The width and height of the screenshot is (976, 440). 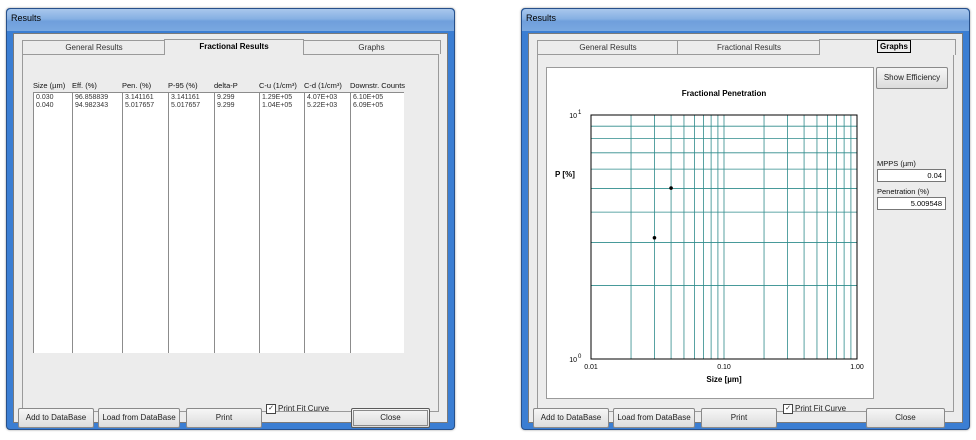 I want to click on cell-deltap-0: 9.299, so click(x=226, y=97).